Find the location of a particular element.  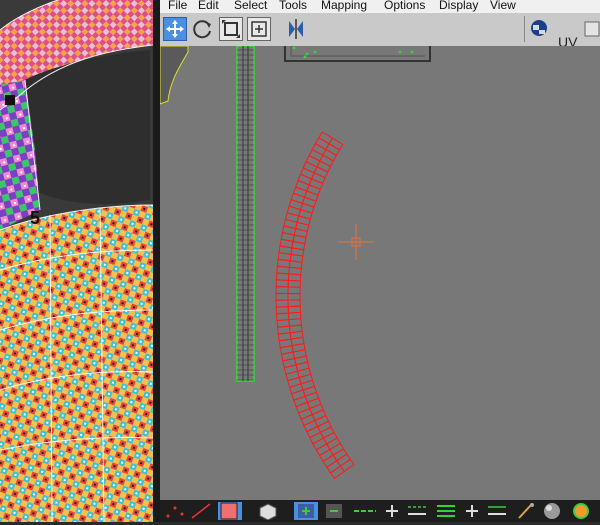

toolbar-separator is located at coordinates (524, 29).